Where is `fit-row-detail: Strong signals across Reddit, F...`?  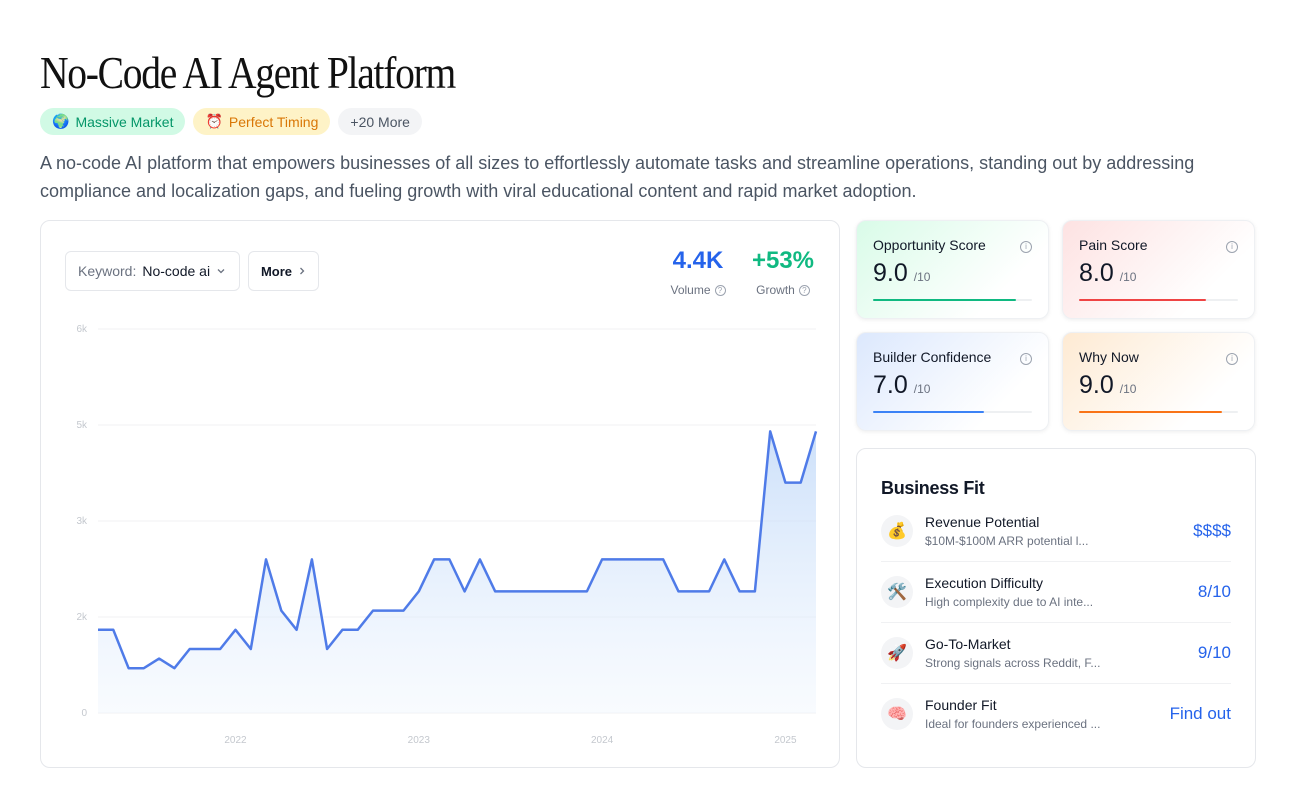
fit-row-detail: Strong signals across Reddit, F... is located at coordinates (1013, 663).